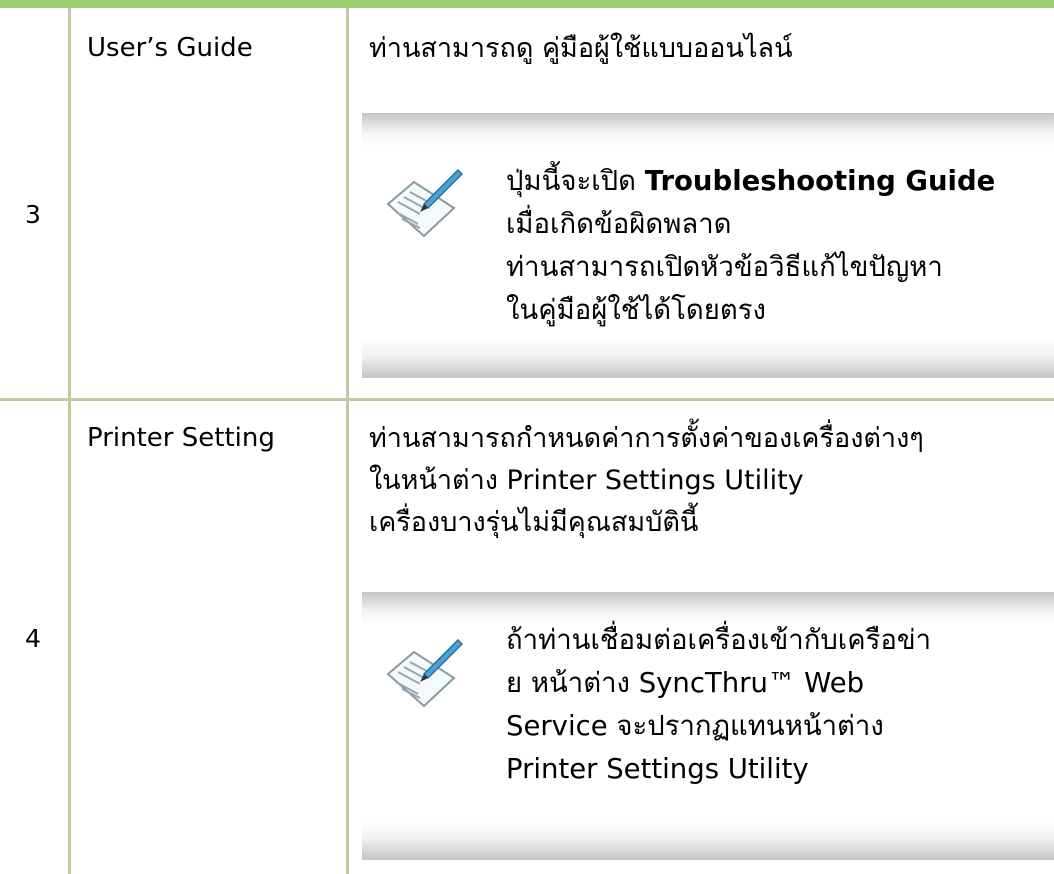  I want to click on description-line: ท่านสามารถดู คู่มือผู้ใช้แบบออนไลน์, so click(581, 48).